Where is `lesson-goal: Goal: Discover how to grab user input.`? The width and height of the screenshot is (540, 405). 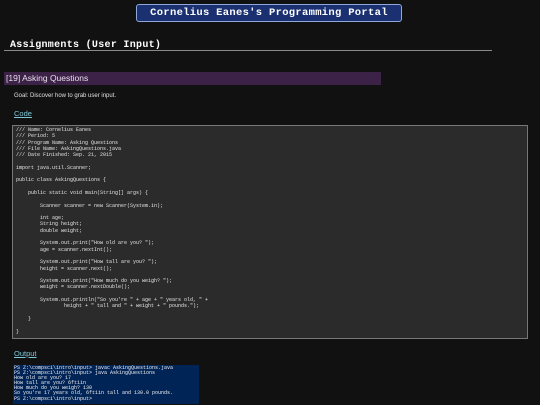 lesson-goal: Goal: Discover how to grab user input. is located at coordinates (65, 96).